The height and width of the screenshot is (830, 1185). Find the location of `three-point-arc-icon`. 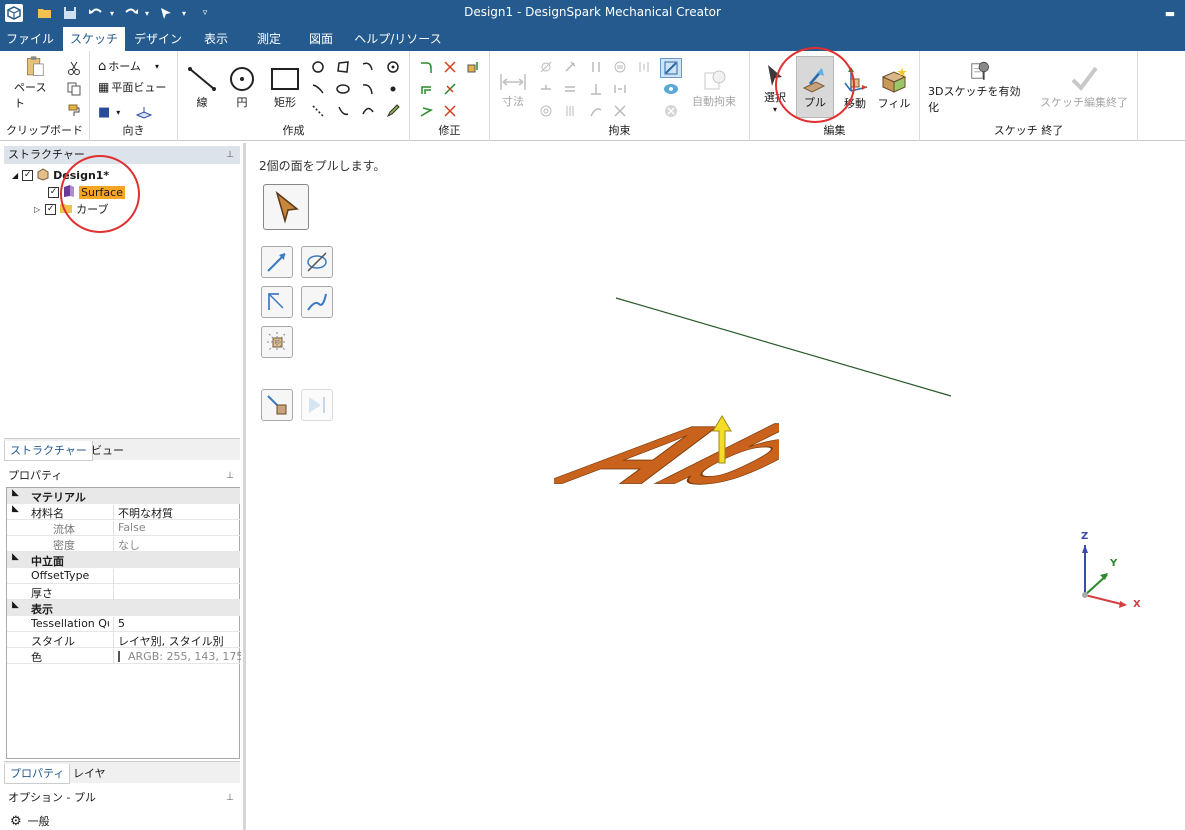

three-point-arc-icon is located at coordinates (368, 89).